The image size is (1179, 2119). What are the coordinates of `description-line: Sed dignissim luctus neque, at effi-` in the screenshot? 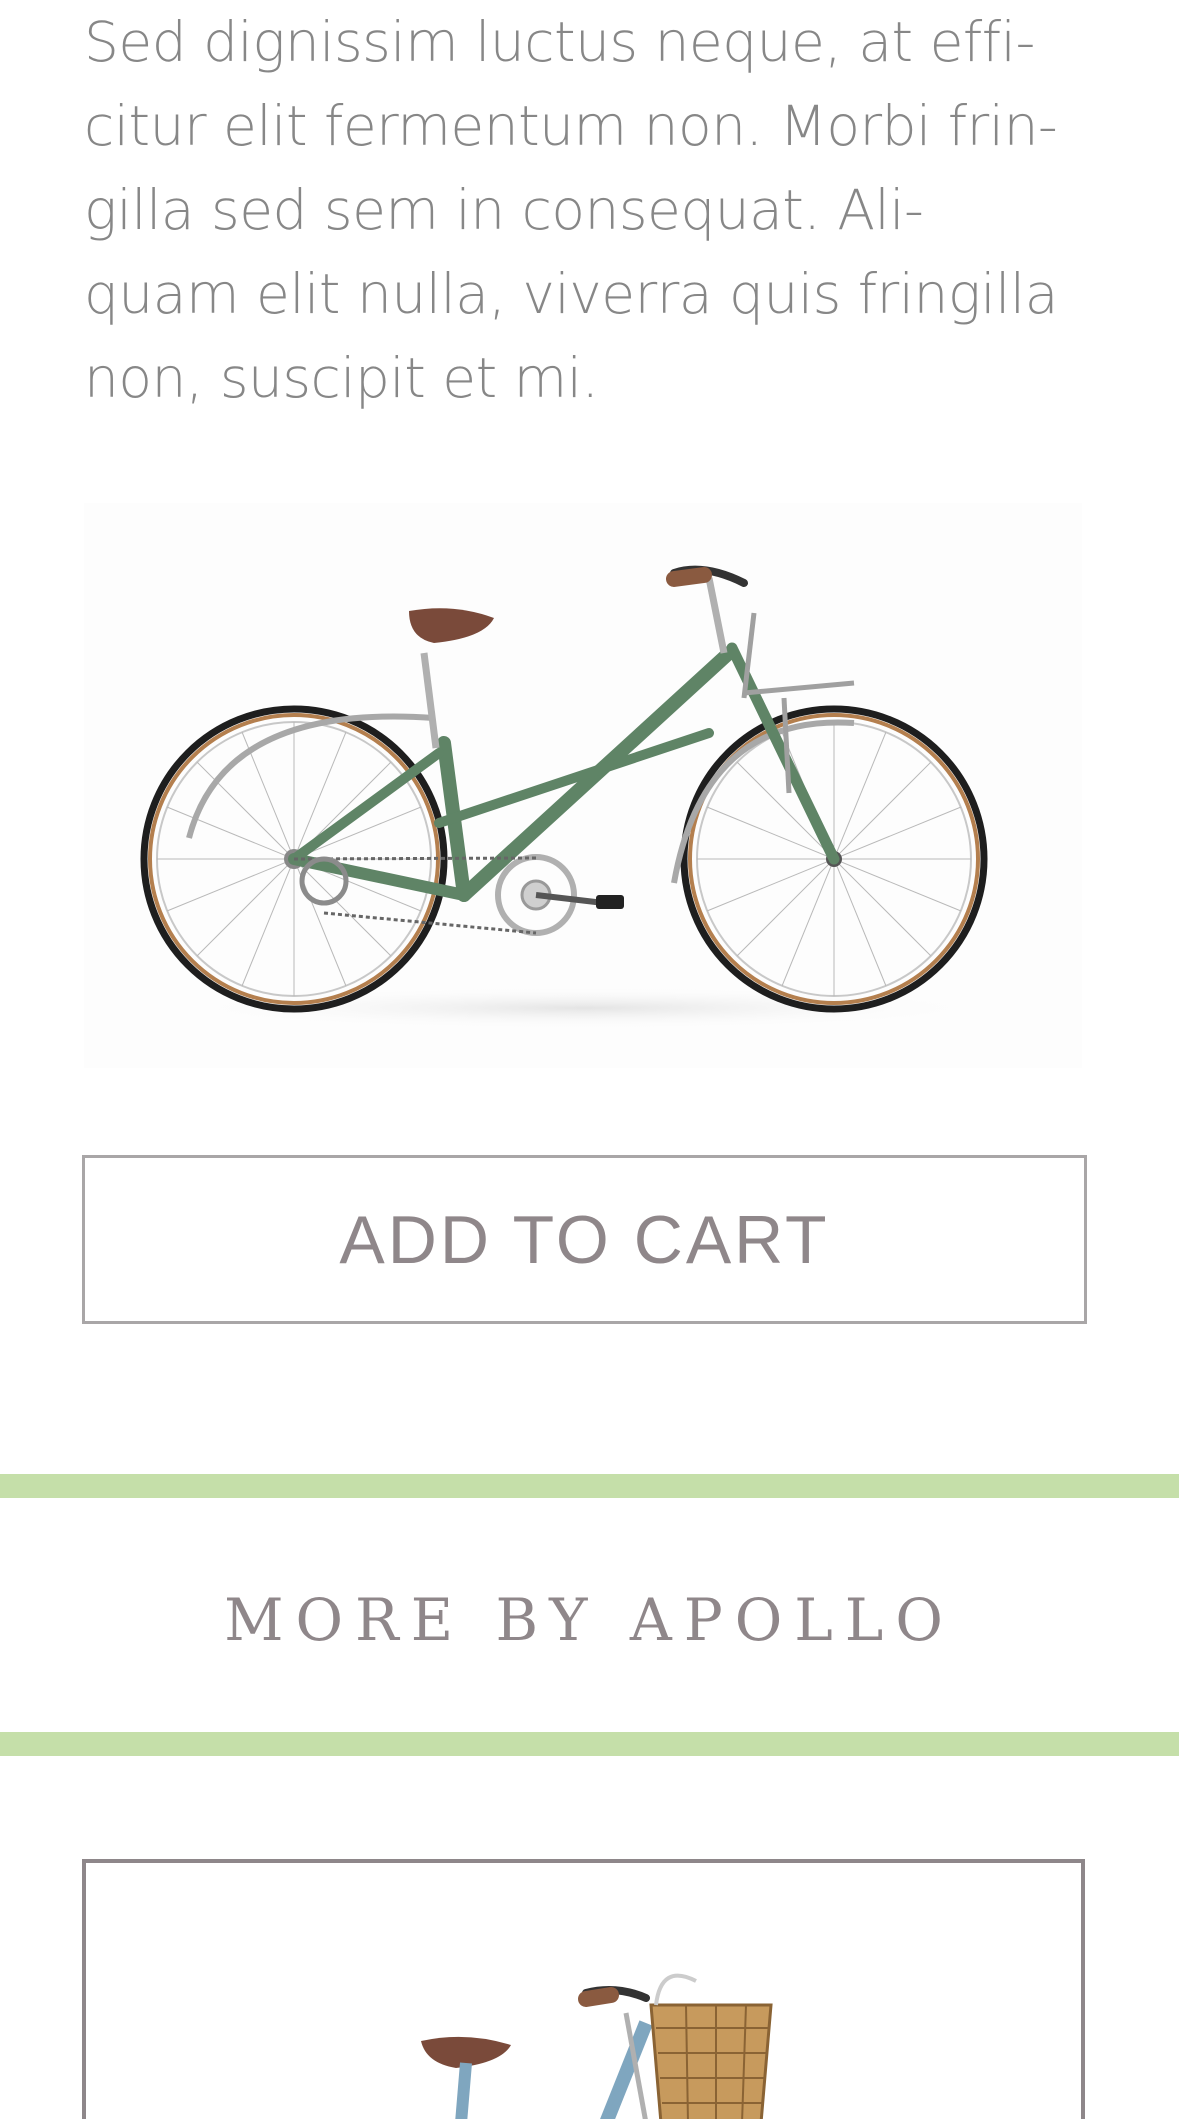 It's located at (559, 42).